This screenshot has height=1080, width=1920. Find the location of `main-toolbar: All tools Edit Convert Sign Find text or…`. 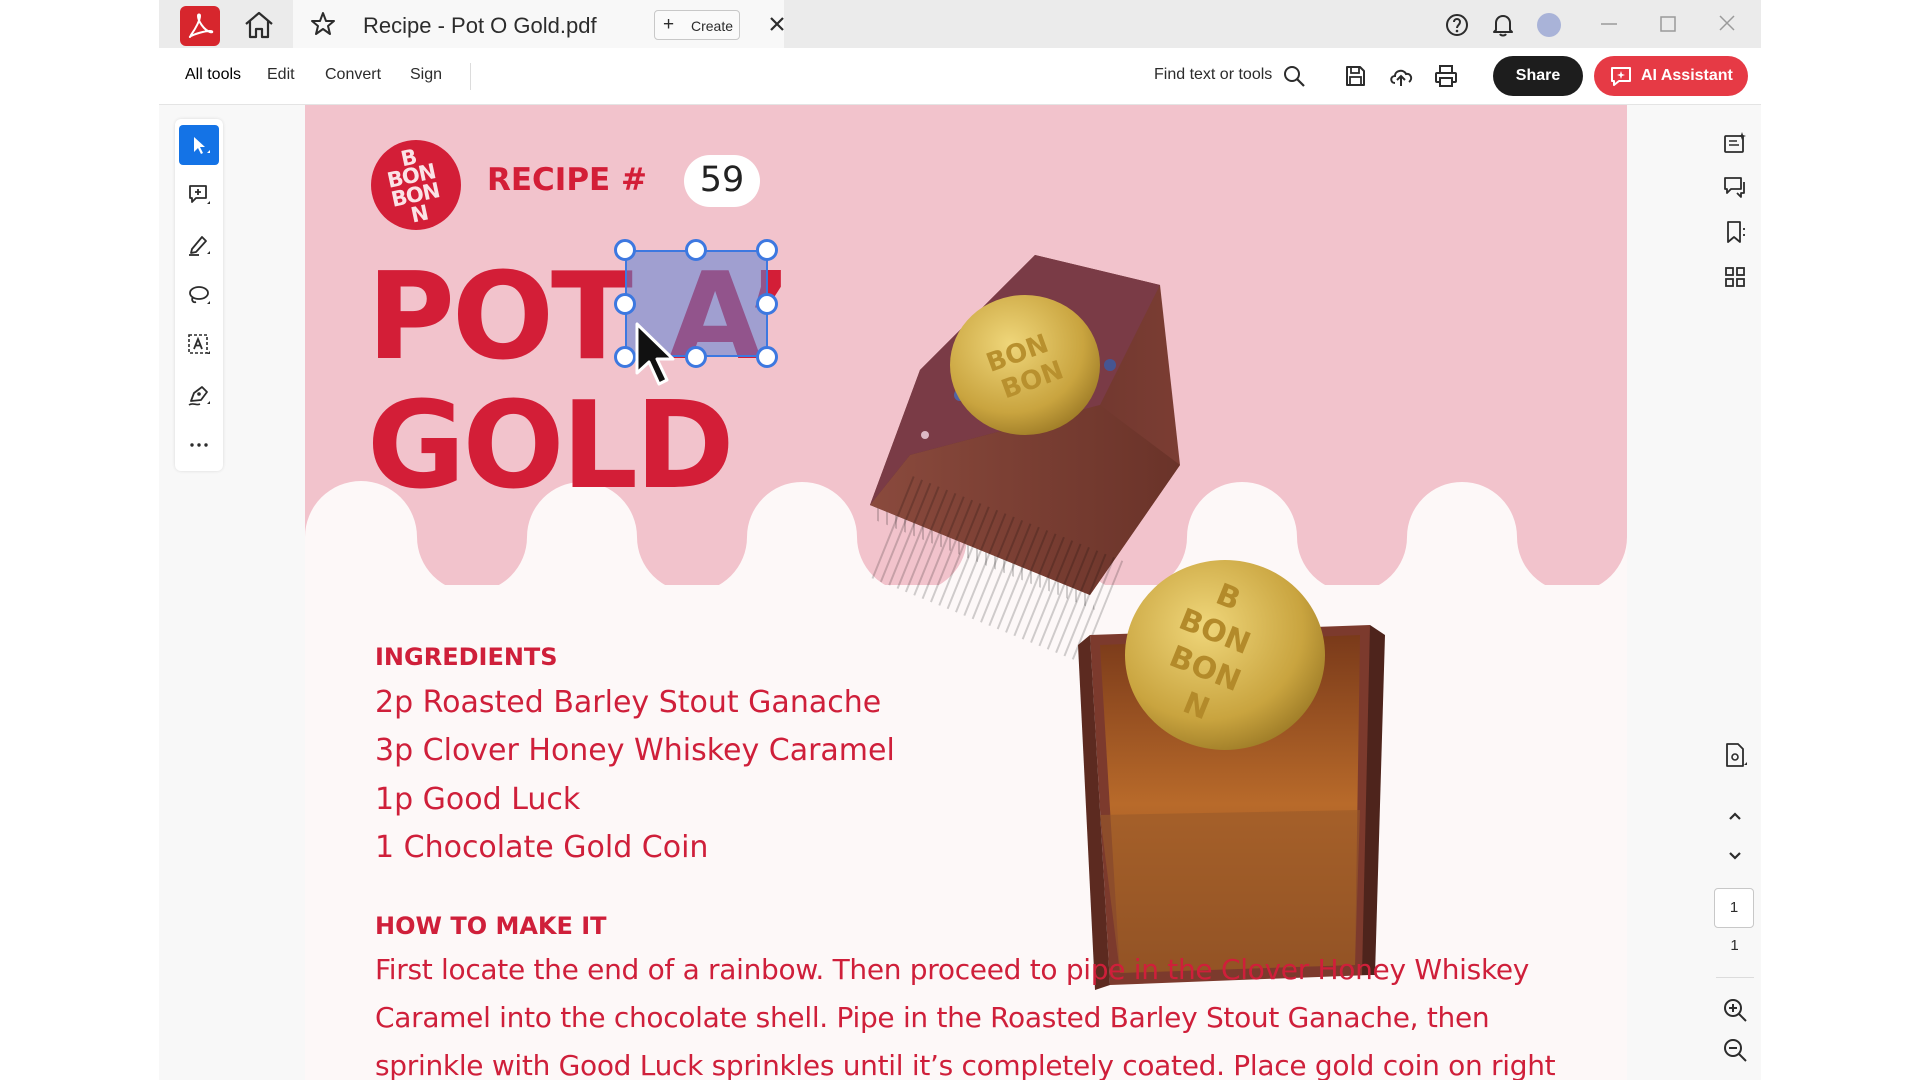

main-toolbar: All tools Edit Convert Sign Find text or… is located at coordinates (960, 76).